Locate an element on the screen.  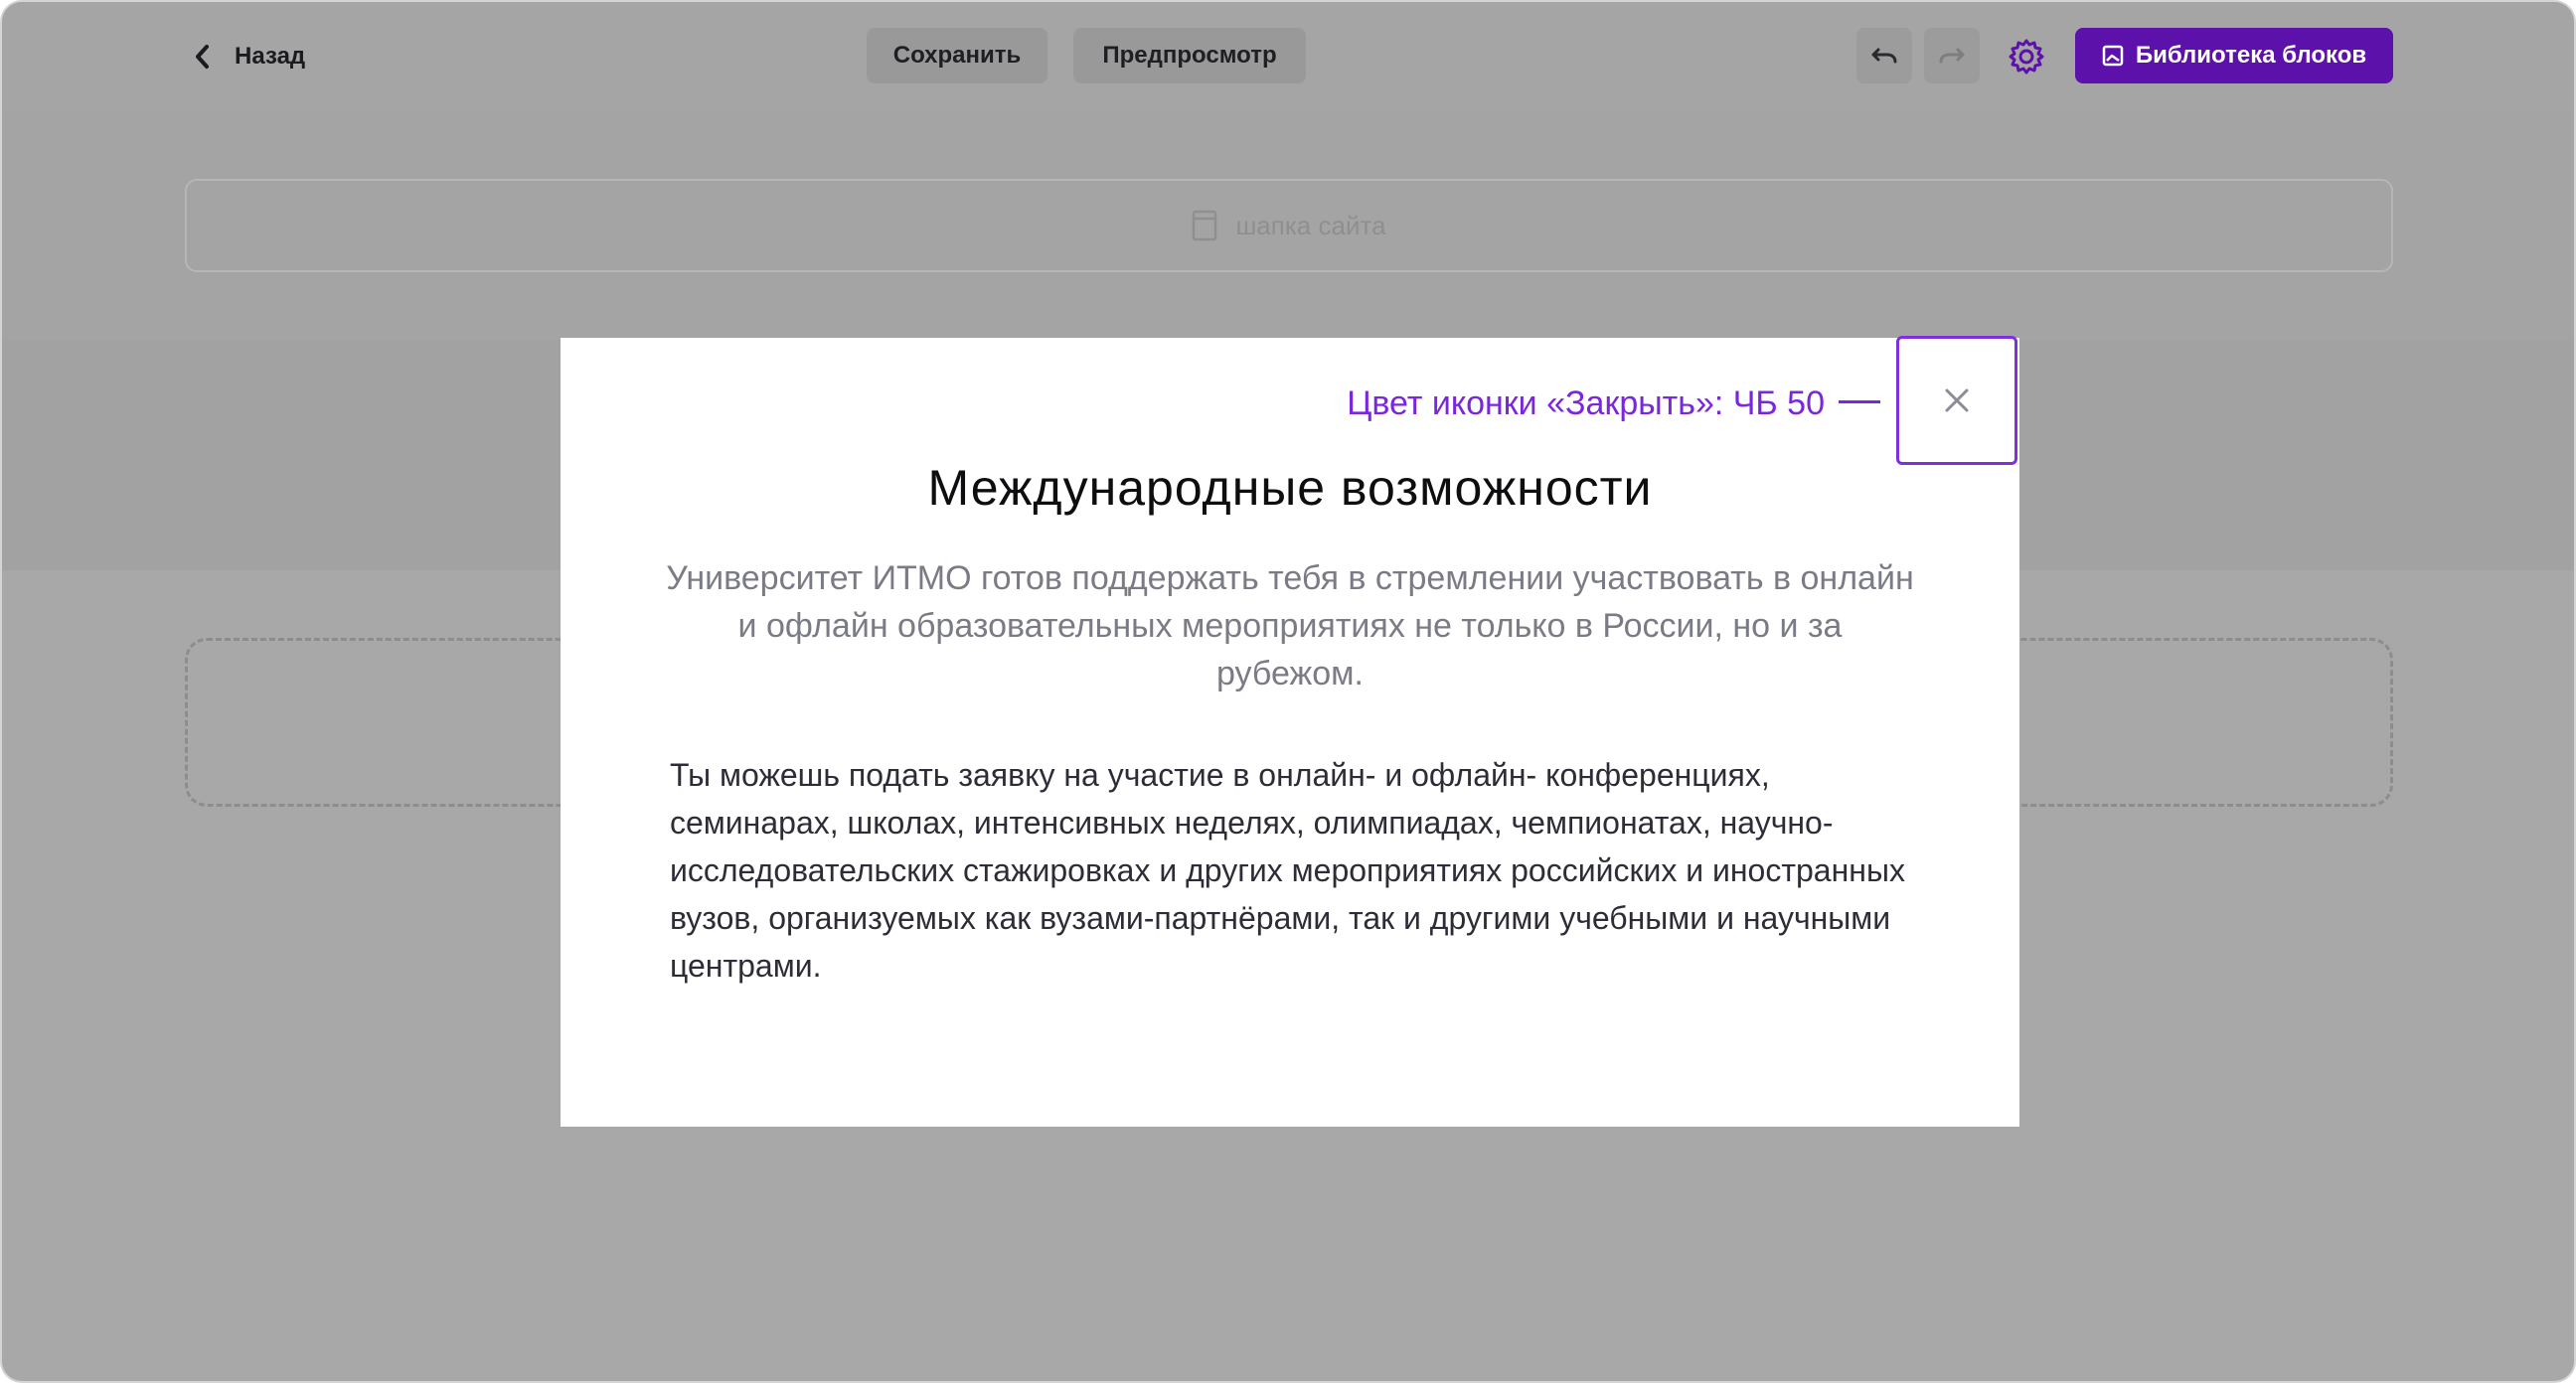
undo-button is located at coordinates (1884, 55).